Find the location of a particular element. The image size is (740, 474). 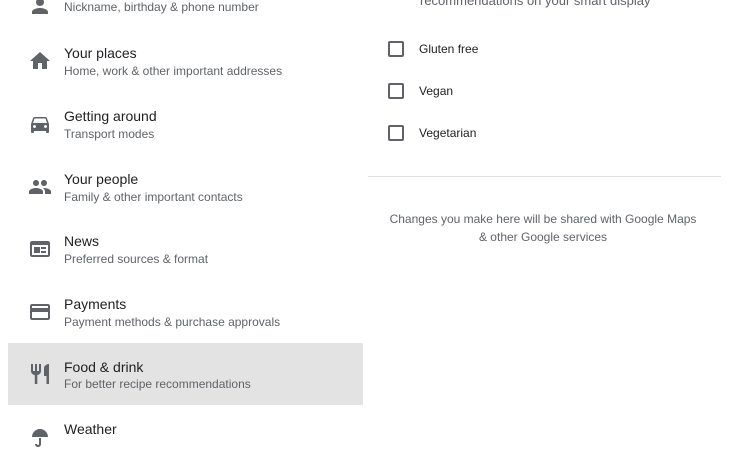

divider is located at coordinates (544, 176).